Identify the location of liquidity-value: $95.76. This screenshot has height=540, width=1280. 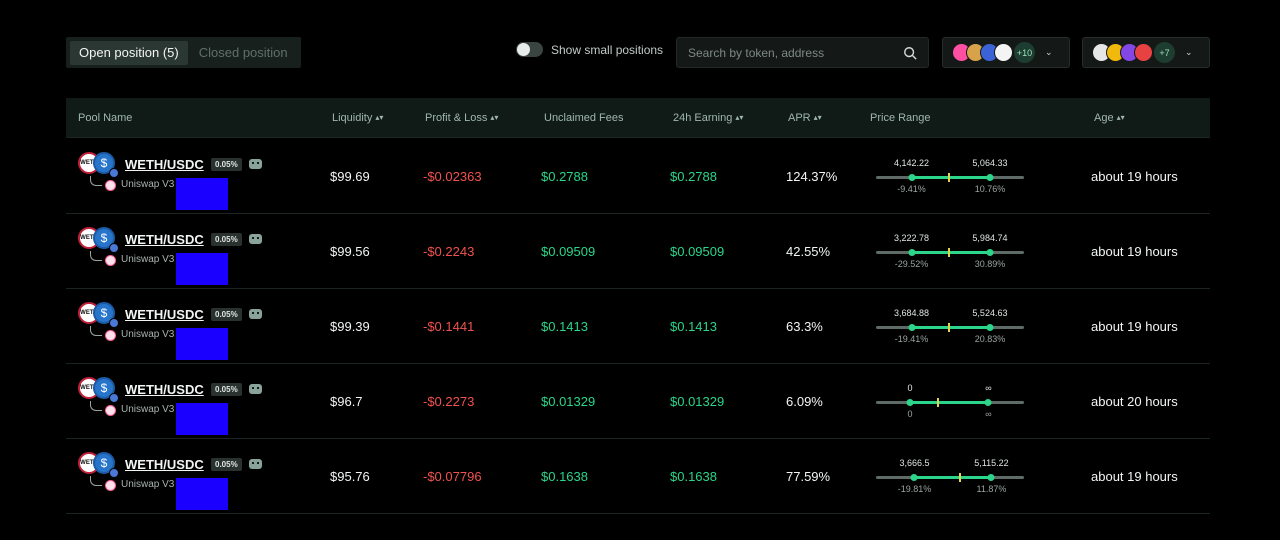
(350, 476).